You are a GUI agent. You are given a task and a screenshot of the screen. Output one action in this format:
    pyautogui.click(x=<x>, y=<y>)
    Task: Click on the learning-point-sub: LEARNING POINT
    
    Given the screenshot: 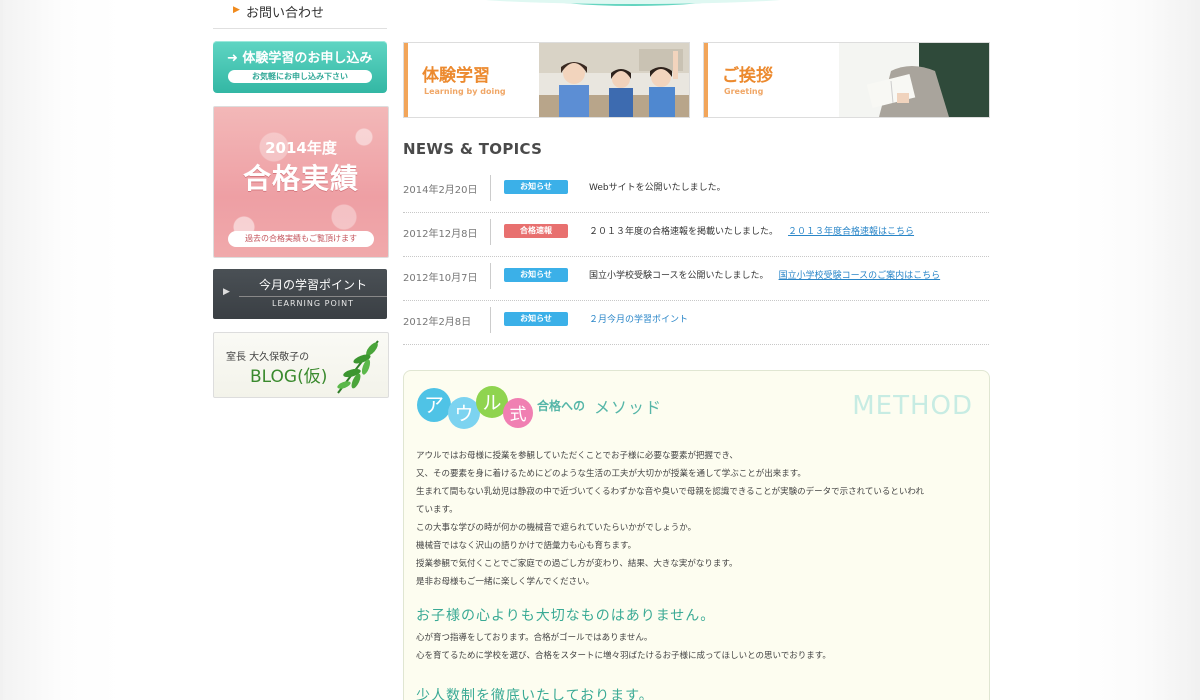 What is the action you would take?
    pyautogui.click(x=313, y=302)
    